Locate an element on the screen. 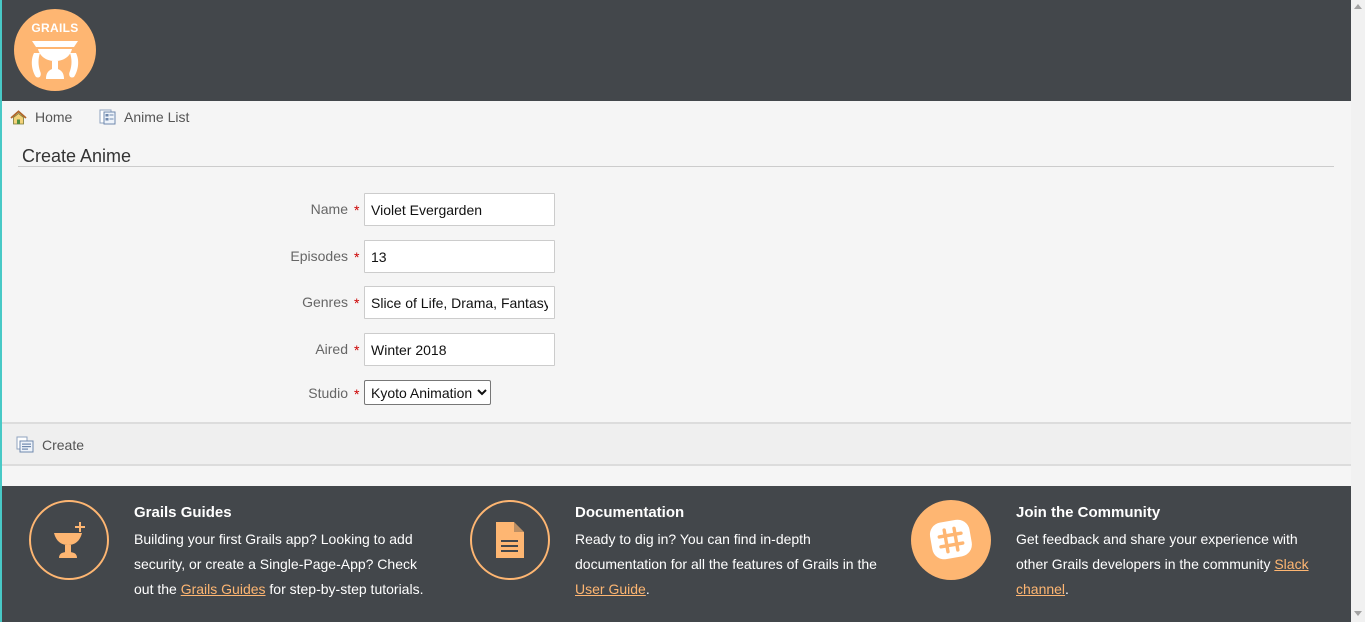 The height and width of the screenshot is (622, 1365). create-icon is located at coordinates (25, 444).